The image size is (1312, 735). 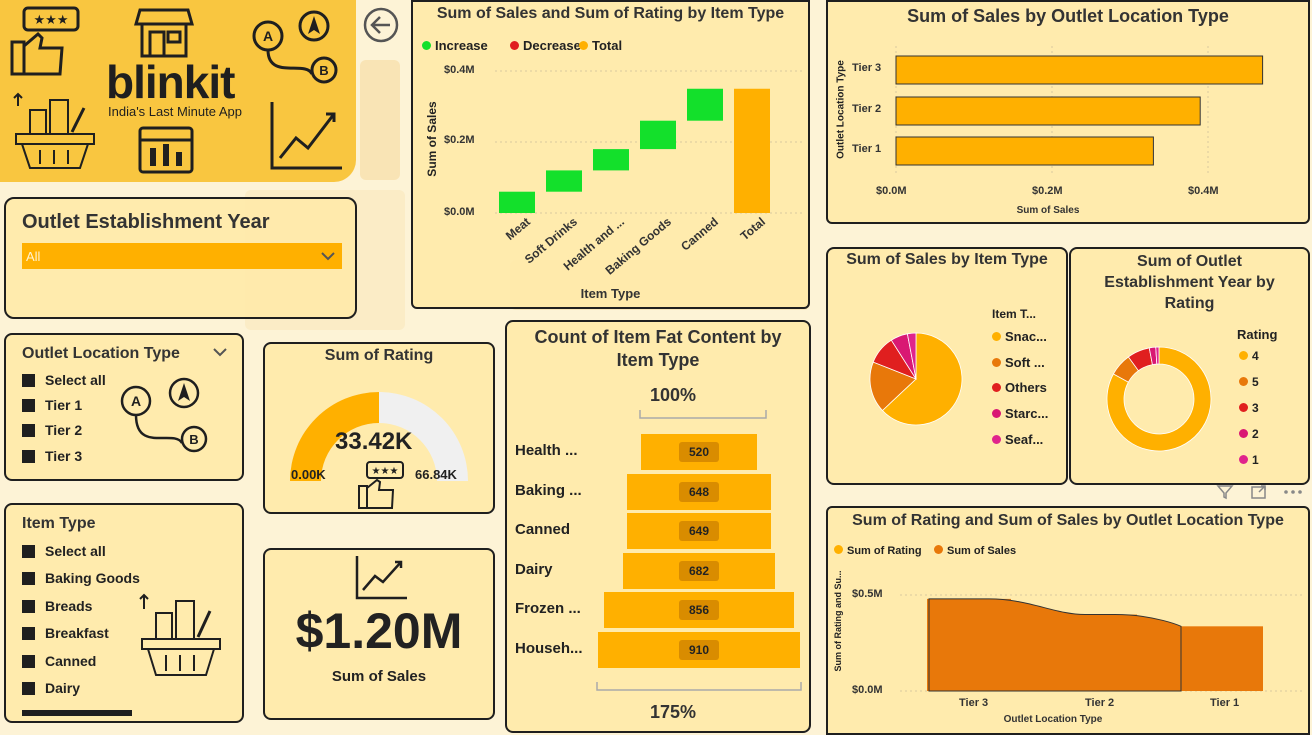 I want to click on legend-item: 2, so click(x=1249, y=434).